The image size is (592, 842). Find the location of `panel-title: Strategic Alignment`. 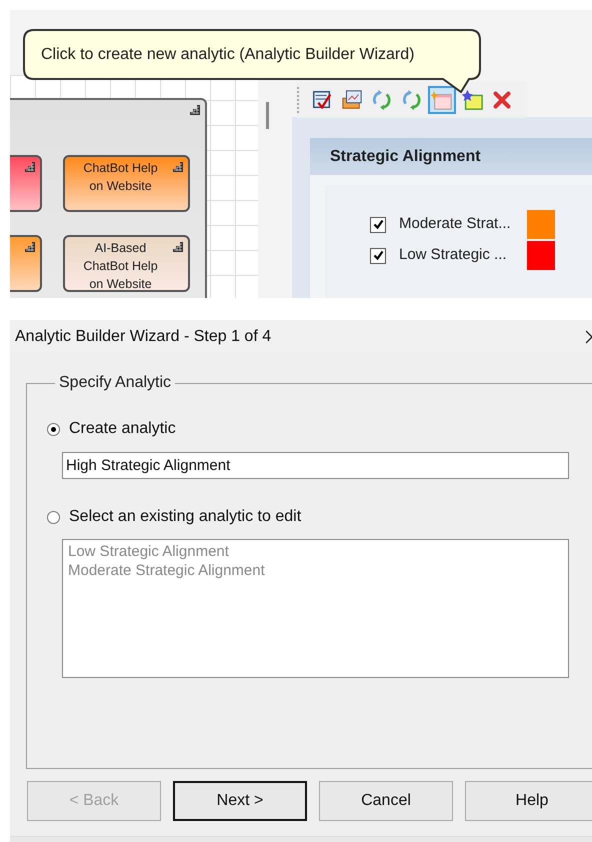

panel-title: Strategic Alignment is located at coordinates (405, 156).